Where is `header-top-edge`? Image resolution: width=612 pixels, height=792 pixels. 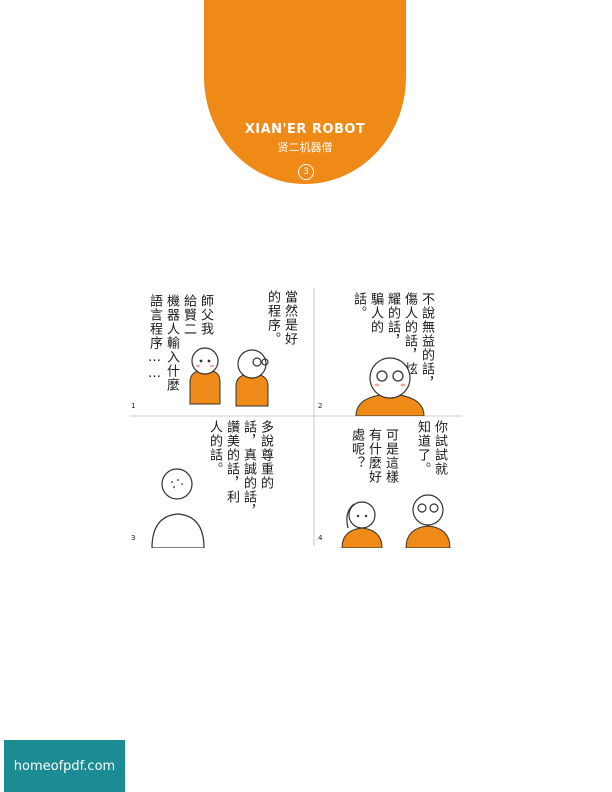 header-top-edge is located at coordinates (305, 74).